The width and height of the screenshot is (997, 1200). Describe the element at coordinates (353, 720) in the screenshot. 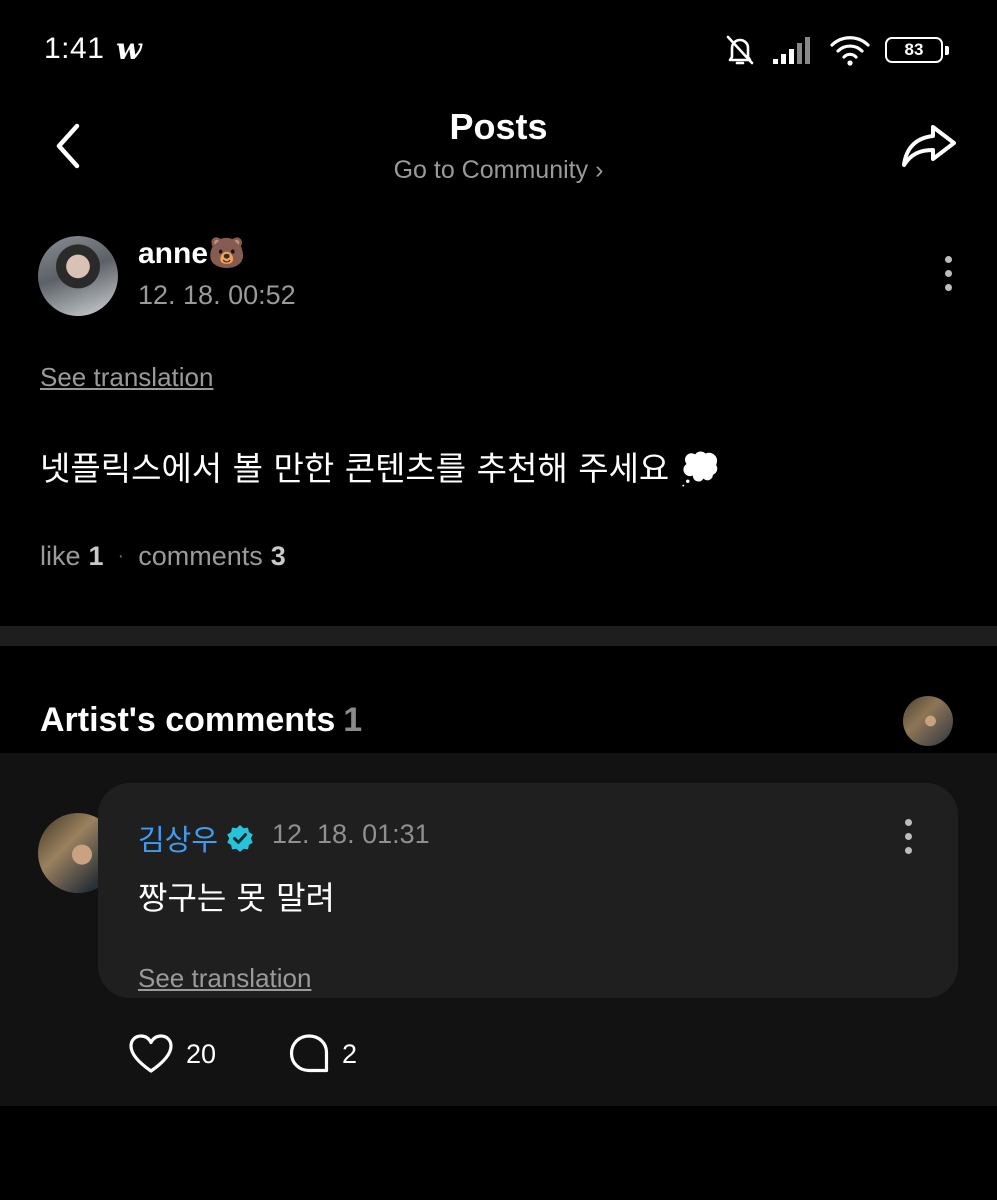

I see `artist-comments-count: 1` at that location.